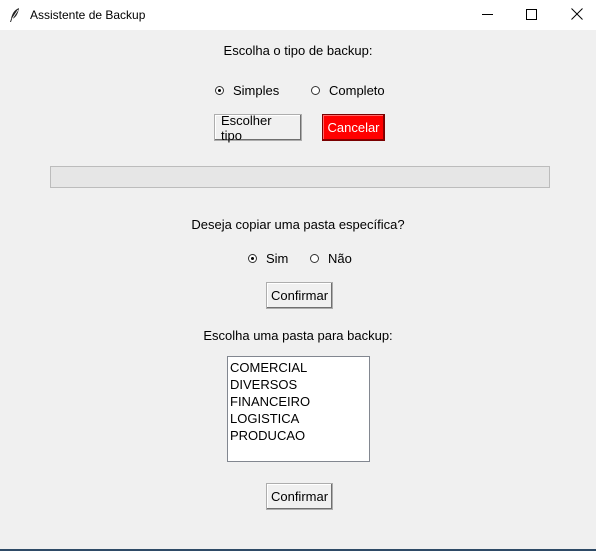  Describe the element at coordinates (15, 15) in the screenshot. I see `feather-icon` at that location.